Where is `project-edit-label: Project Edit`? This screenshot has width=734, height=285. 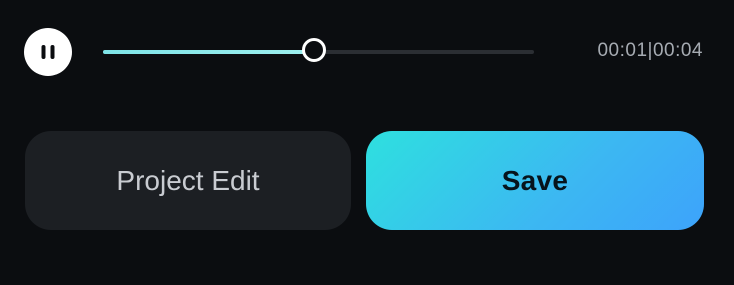
project-edit-label: Project Edit is located at coordinates (188, 180).